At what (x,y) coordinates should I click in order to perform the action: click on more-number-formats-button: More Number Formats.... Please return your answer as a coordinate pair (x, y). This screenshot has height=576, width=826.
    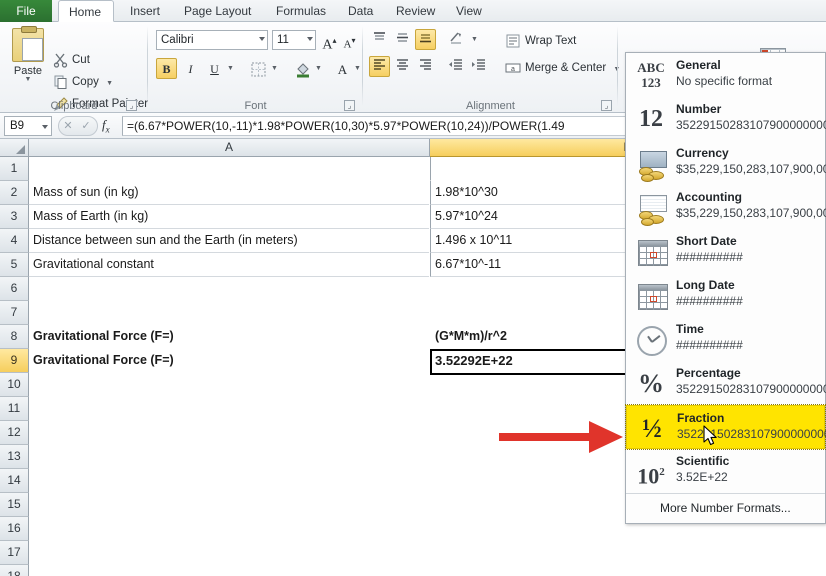
    Looking at the image, I should click on (725, 508).